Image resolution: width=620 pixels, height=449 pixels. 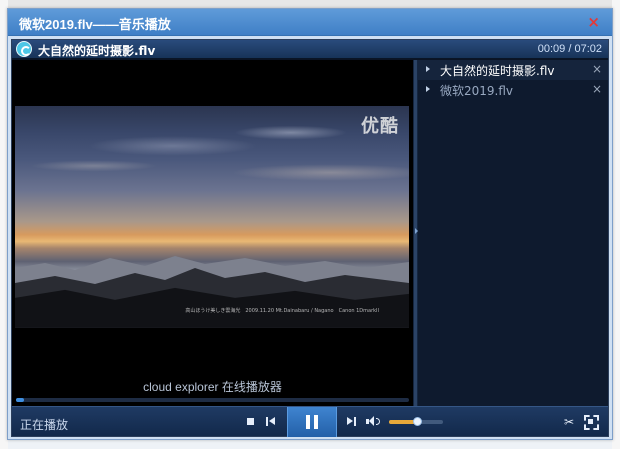 I want to click on video-watermark: 优酷, so click(x=380, y=126).